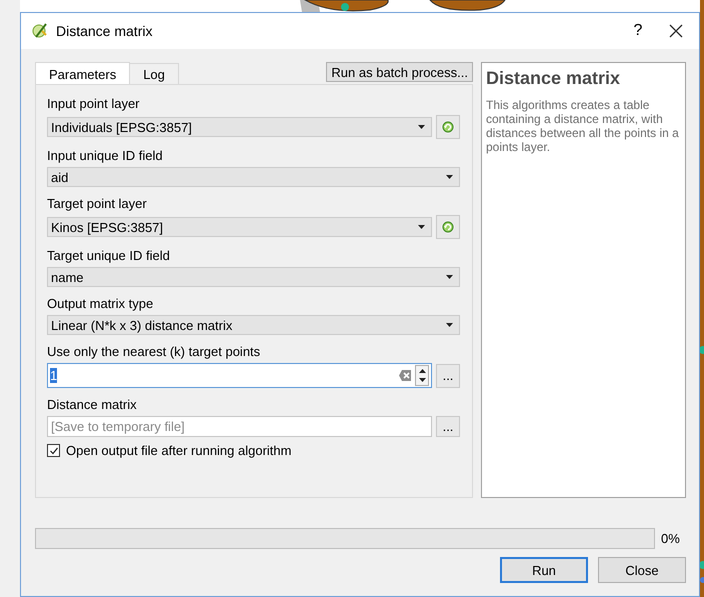 The width and height of the screenshot is (704, 597). What do you see at coordinates (154, 74) in the screenshot?
I see `tab: Log` at bounding box center [154, 74].